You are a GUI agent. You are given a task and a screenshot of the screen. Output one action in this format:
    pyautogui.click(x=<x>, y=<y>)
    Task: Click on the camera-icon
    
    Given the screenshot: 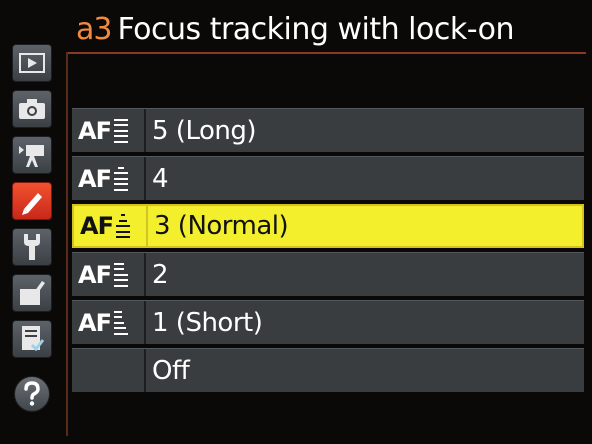 What is the action you would take?
    pyautogui.click(x=32, y=109)
    